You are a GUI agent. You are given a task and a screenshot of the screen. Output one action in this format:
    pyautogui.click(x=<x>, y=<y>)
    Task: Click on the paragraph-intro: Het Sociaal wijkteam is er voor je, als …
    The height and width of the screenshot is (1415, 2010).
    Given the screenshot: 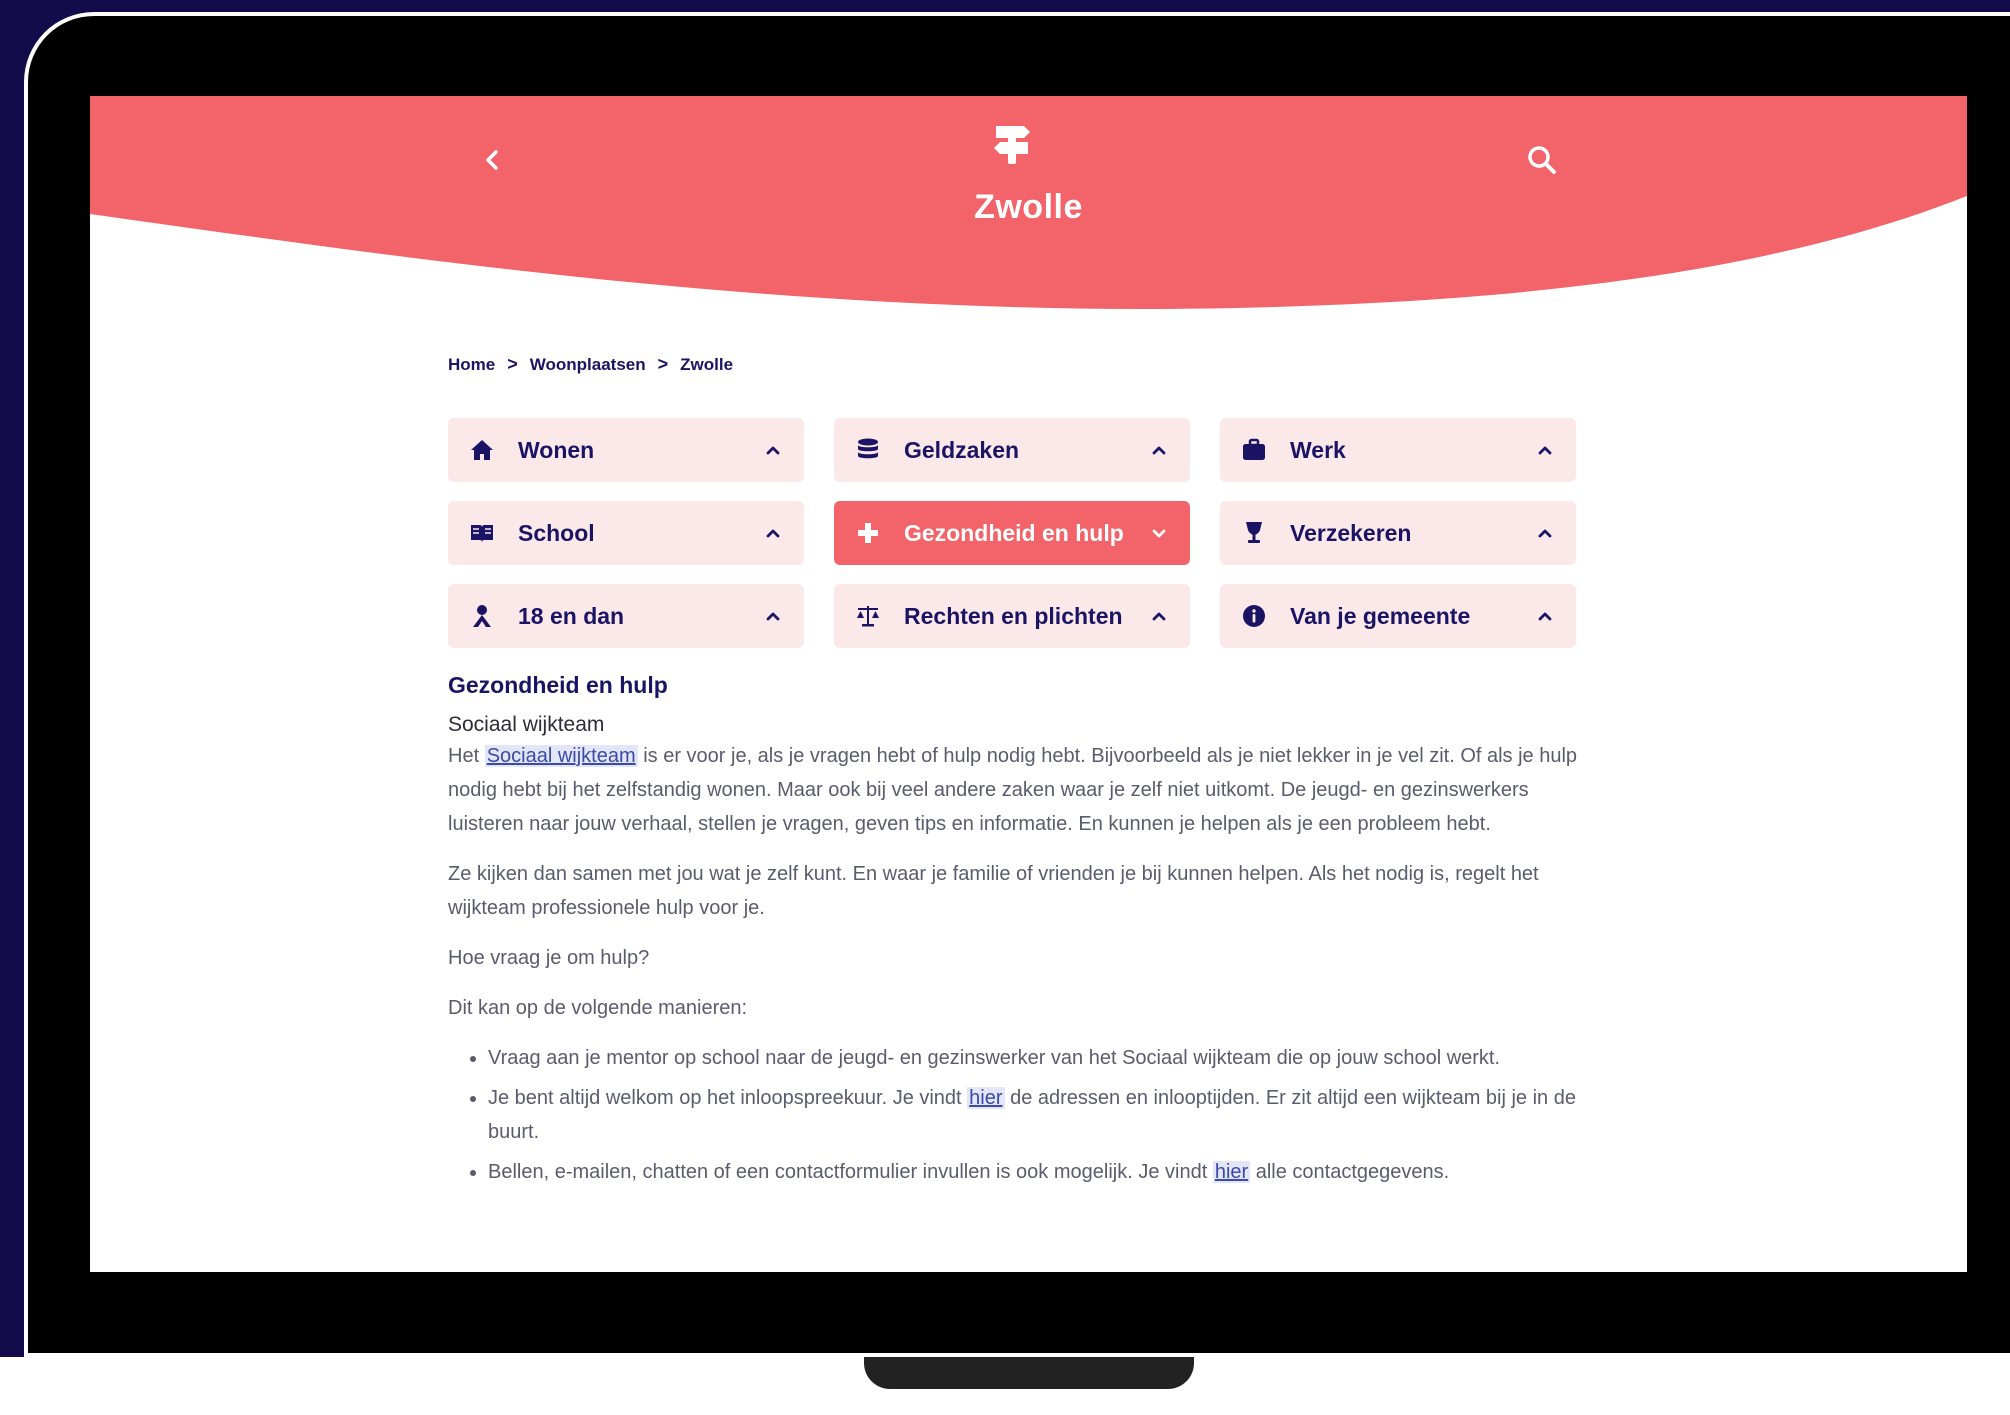 What is the action you would take?
    pyautogui.click(x=1018, y=790)
    